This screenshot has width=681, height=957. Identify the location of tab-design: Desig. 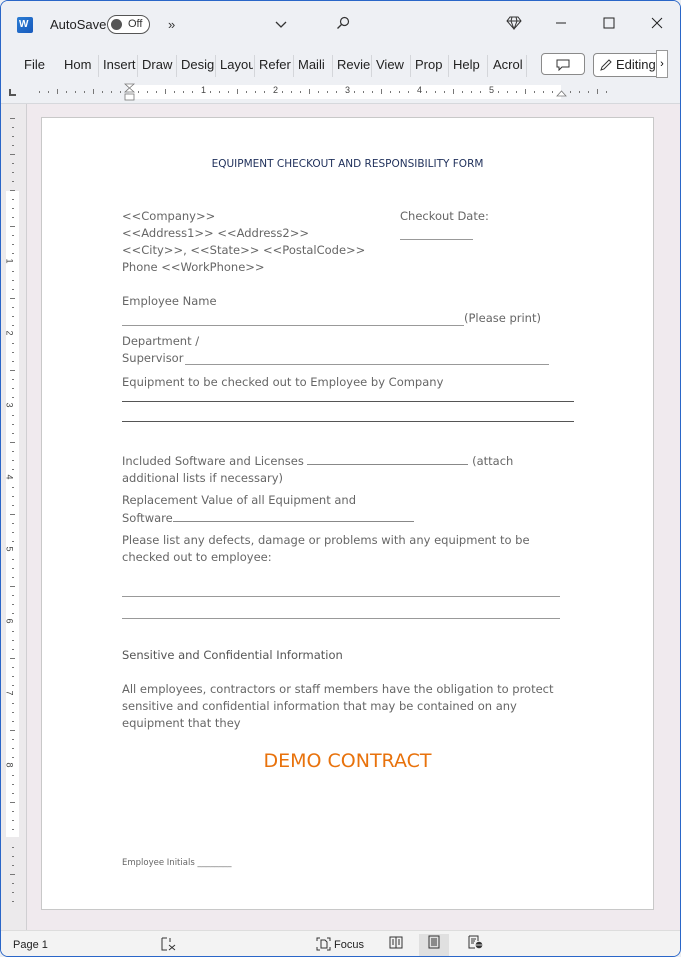
(197, 64).